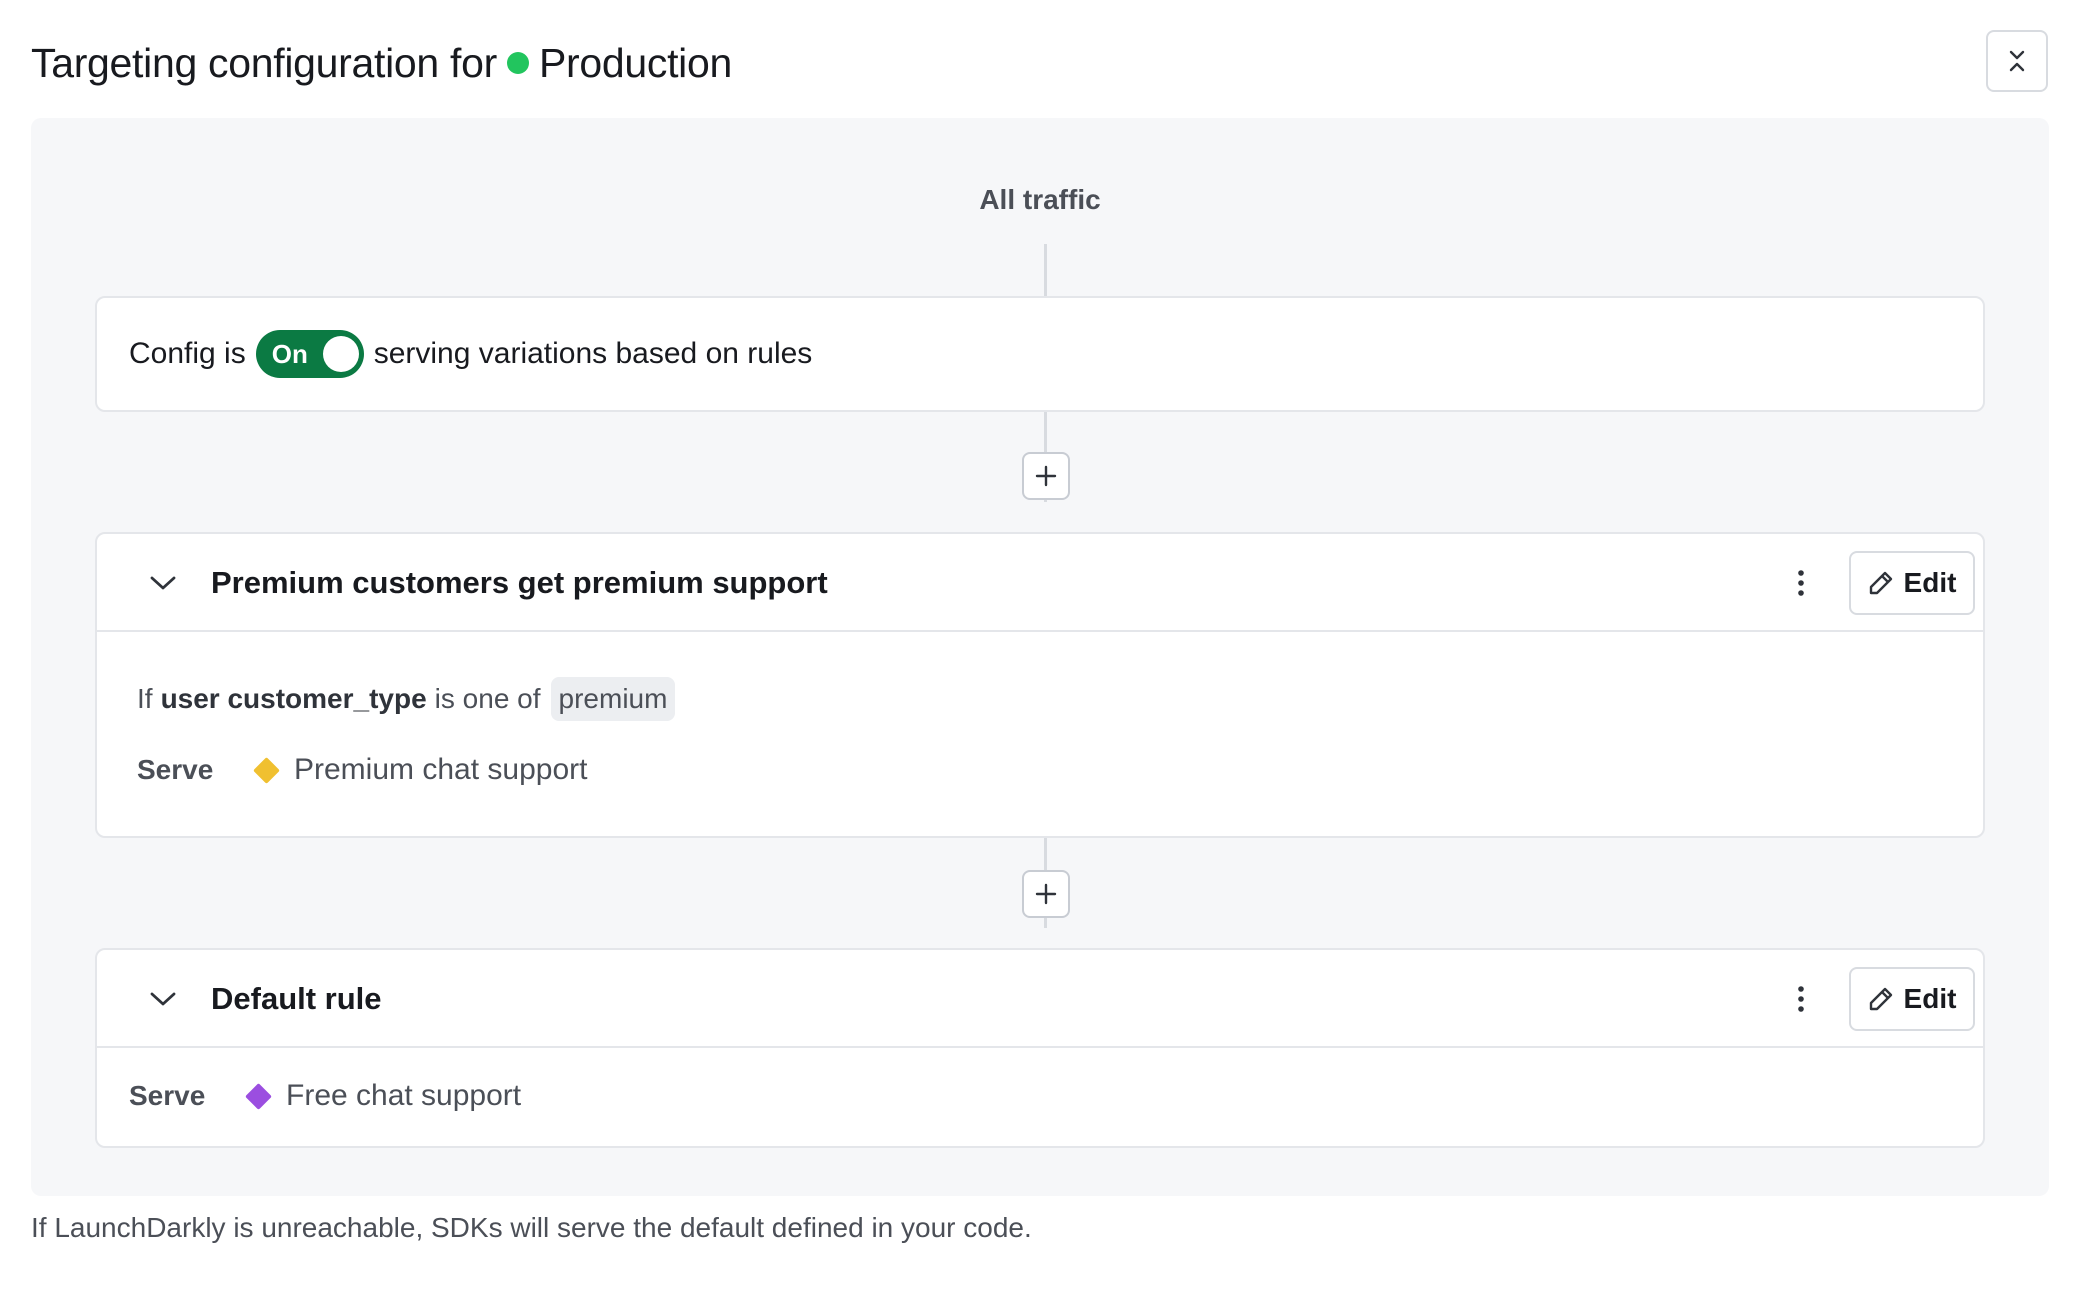  Describe the element at coordinates (309, 354) in the screenshot. I see `config-on-toggle: On` at that location.